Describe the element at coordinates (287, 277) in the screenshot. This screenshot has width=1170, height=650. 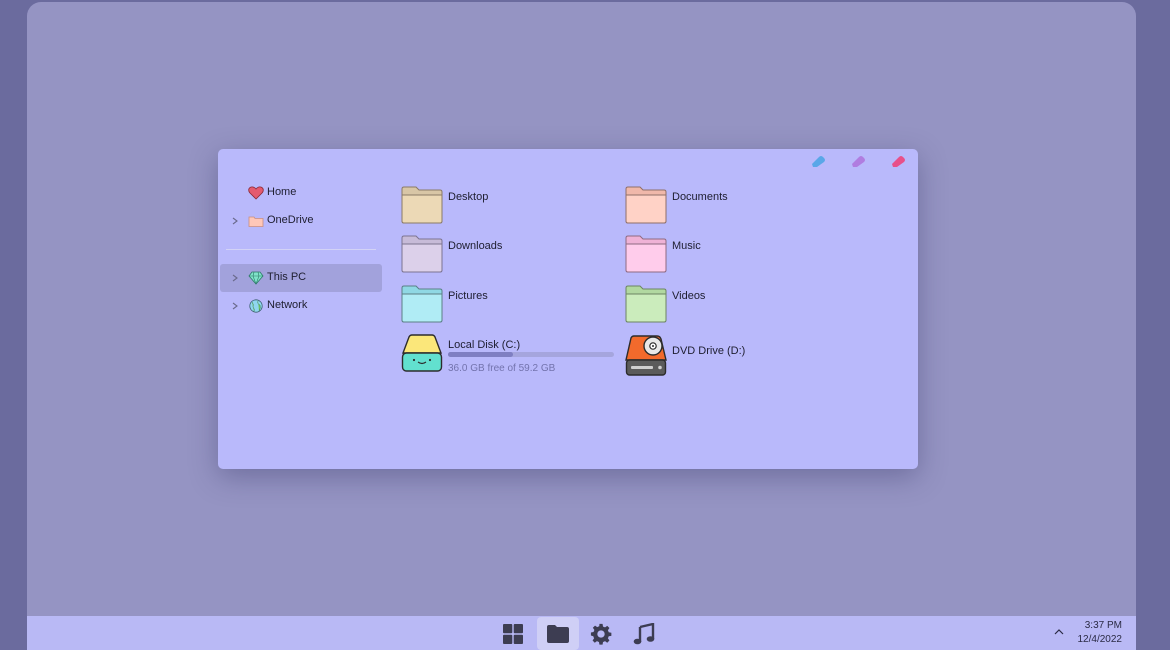
I see `sidebar-item-label: This PC` at that location.